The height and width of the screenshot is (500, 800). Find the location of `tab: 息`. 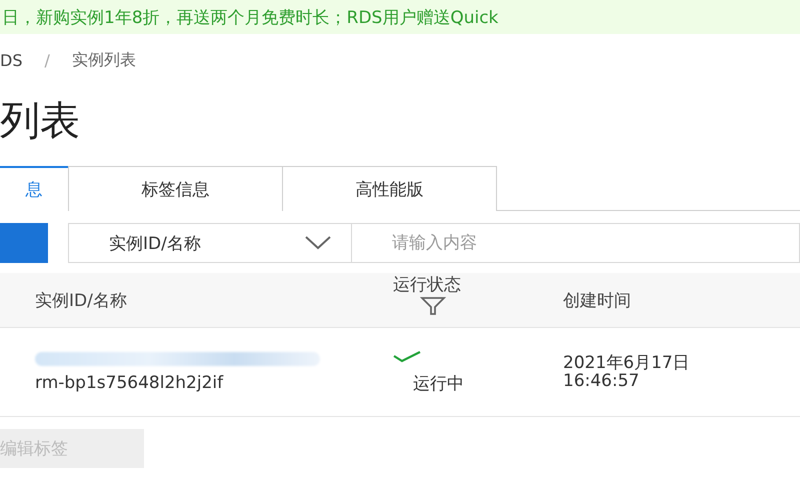

tab: 息 is located at coordinates (34, 188).